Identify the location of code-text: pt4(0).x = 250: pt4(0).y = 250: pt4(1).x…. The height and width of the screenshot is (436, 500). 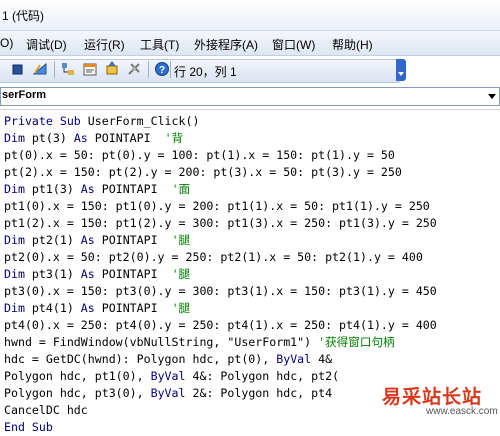
(220, 325).